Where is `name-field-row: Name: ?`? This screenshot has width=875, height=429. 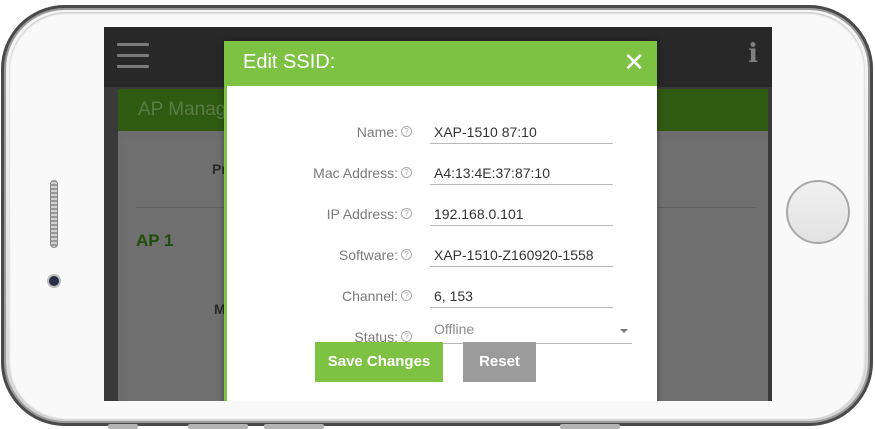
name-field-row: Name: ? is located at coordinates (443, 132).